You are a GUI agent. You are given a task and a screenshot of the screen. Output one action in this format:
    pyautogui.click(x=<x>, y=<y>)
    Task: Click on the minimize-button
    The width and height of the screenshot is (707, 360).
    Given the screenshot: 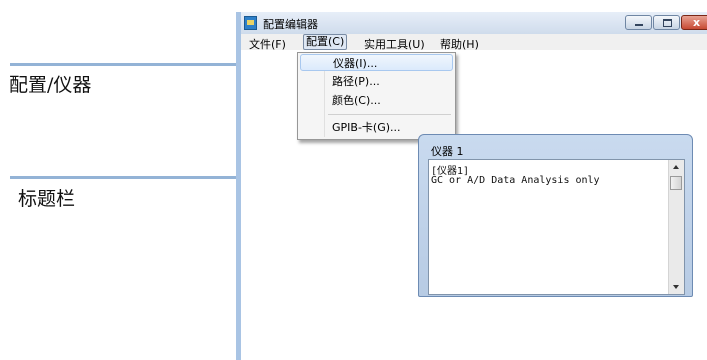 What is the action you would take?
    pyautogui.click(x=638, y=22)
    